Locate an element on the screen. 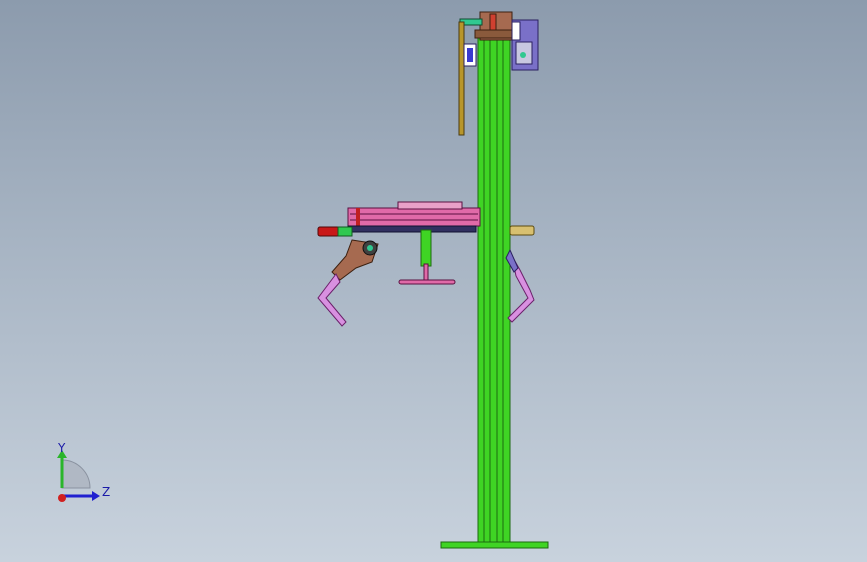 Image resolution: width=867 pixels, height=562 pixels. z-axis-label: Z is located at coordinates (106, 492).